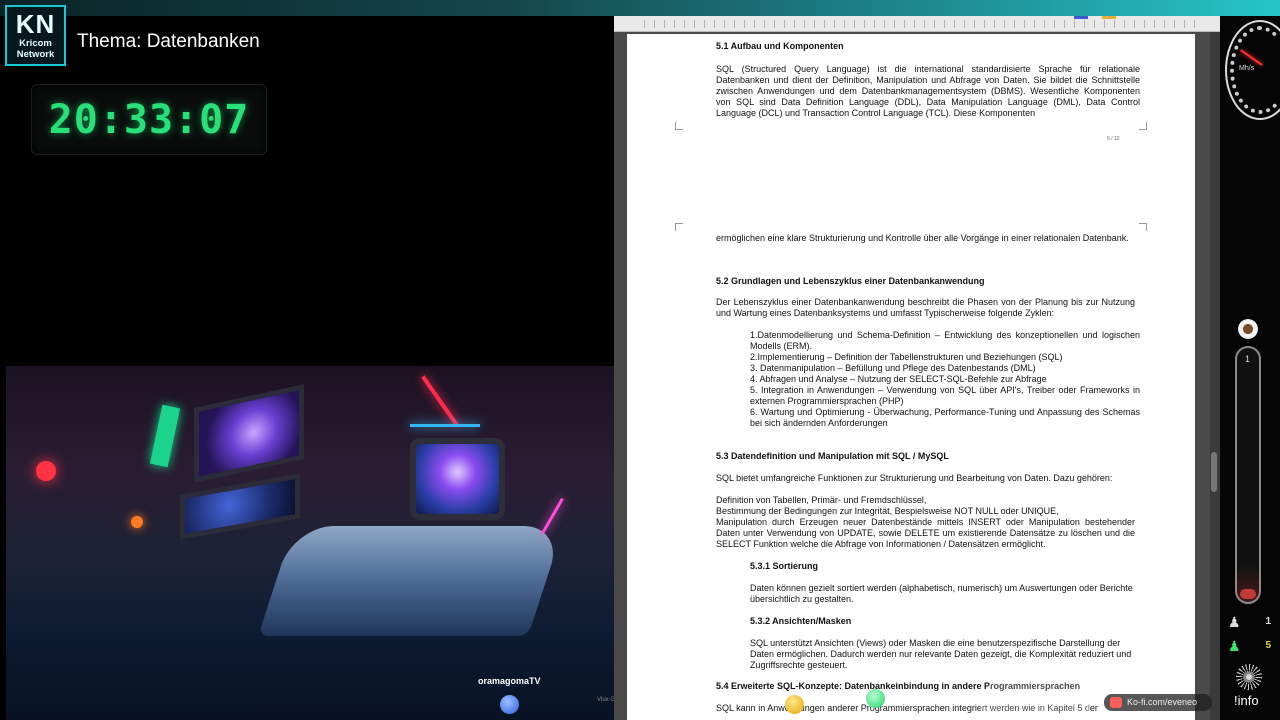 This screenshot has height=720, width=1280. I want to click on scene-neon-pink, so click(552, 516).